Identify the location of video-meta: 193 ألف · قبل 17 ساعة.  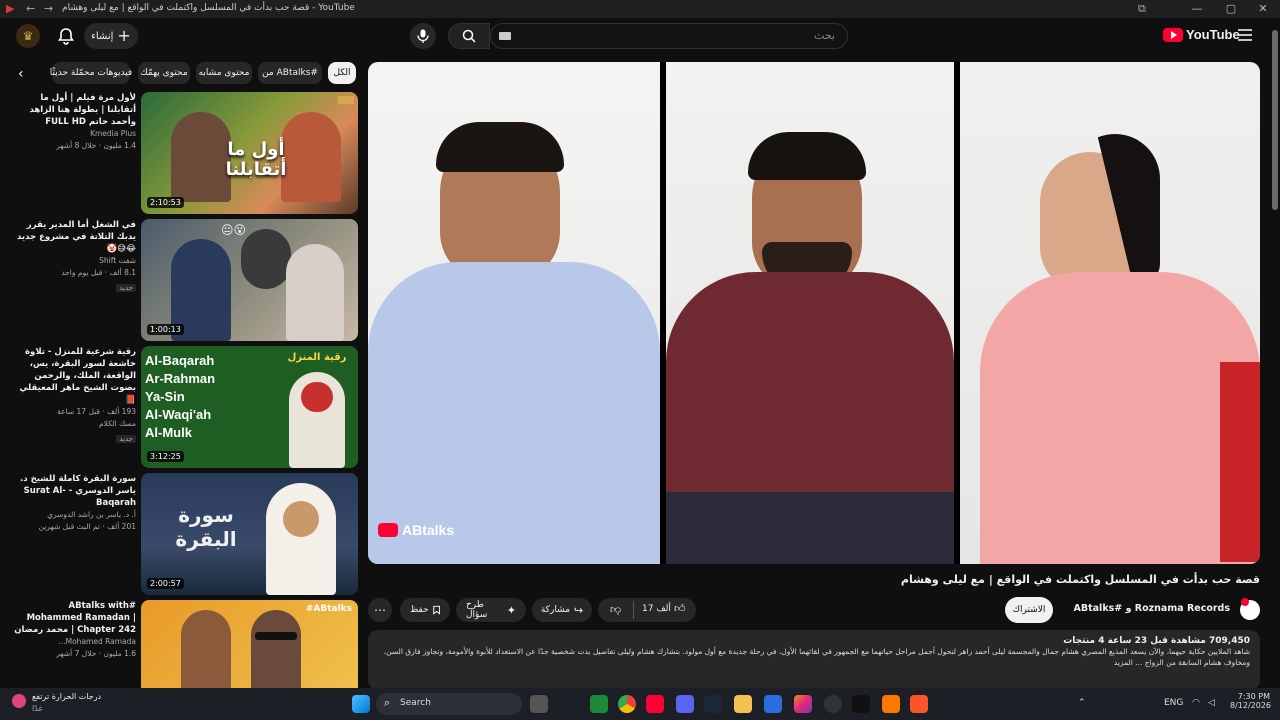
(96, 411).